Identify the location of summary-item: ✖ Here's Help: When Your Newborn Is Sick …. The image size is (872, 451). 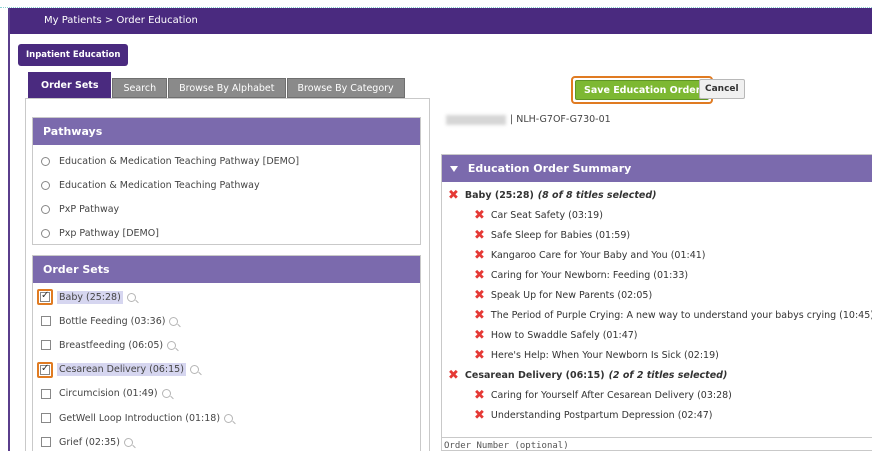
(657, 355).